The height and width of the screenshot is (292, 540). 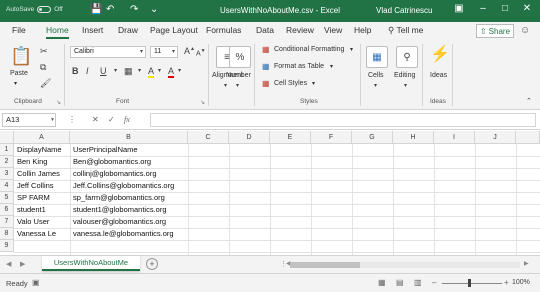 I want to click on row-header: 1, so click(x=7, y=150).